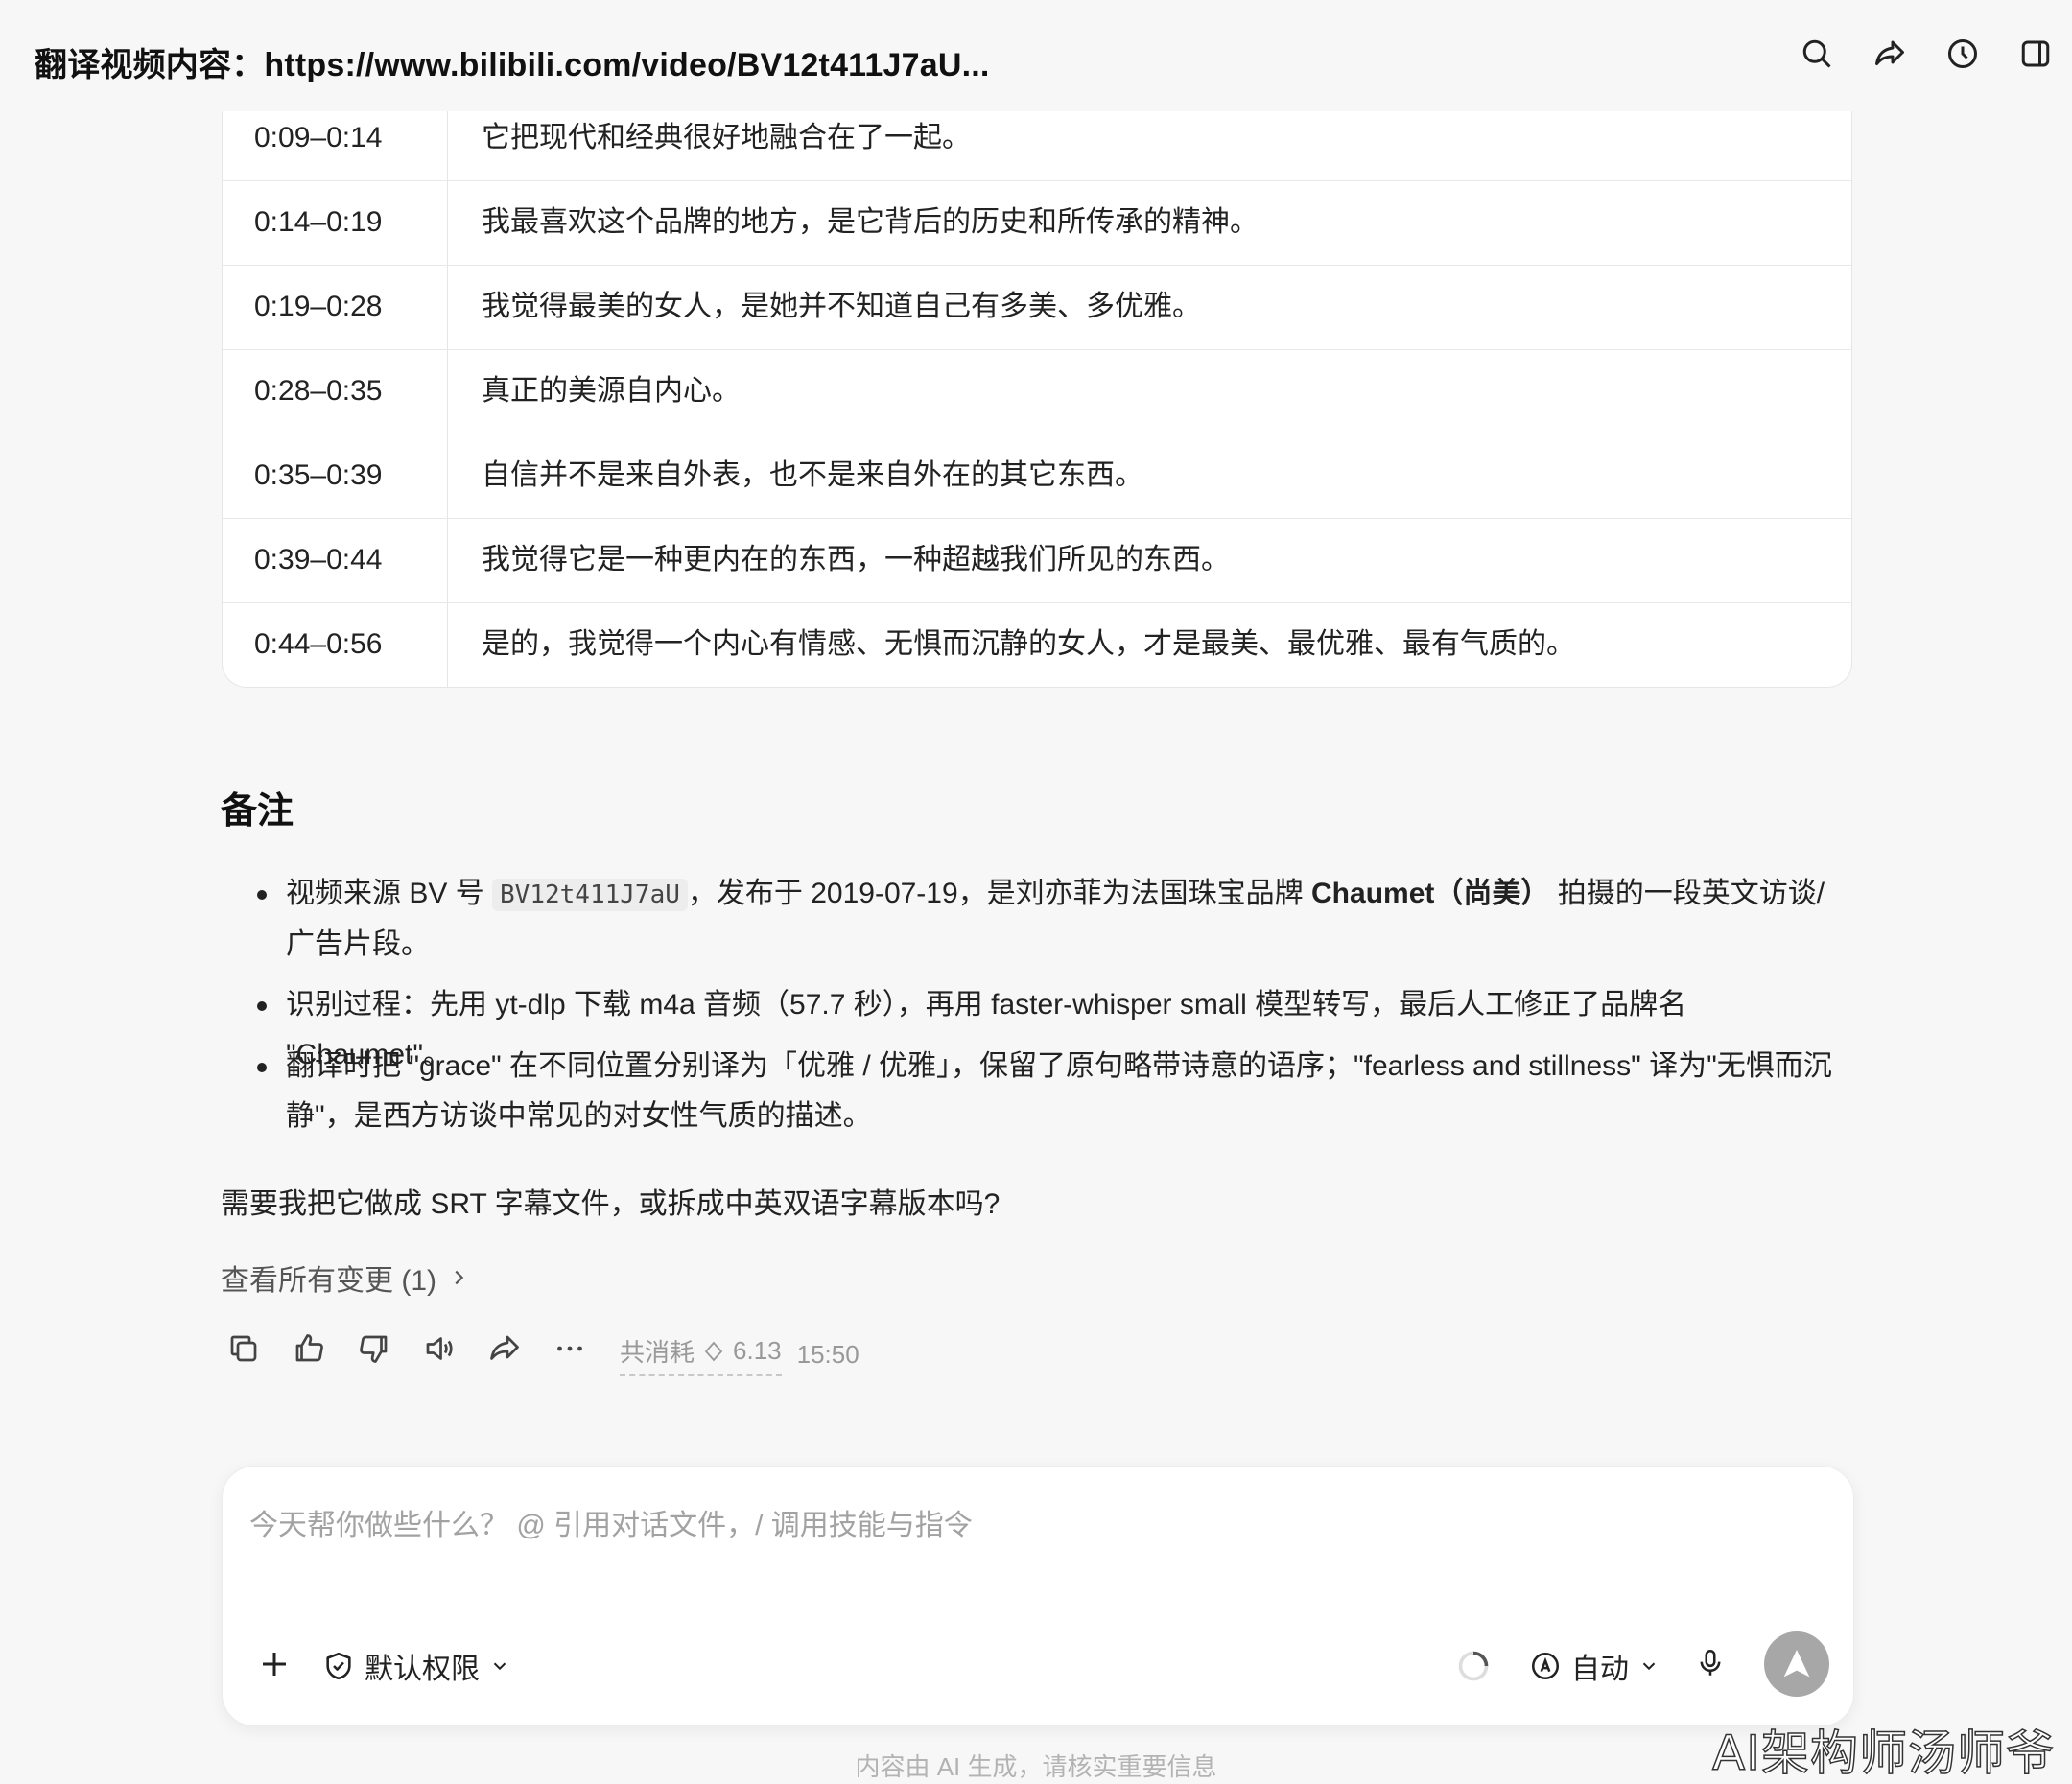  I want to click on permission-dropdown: 默认权限, so click(416, 1666).